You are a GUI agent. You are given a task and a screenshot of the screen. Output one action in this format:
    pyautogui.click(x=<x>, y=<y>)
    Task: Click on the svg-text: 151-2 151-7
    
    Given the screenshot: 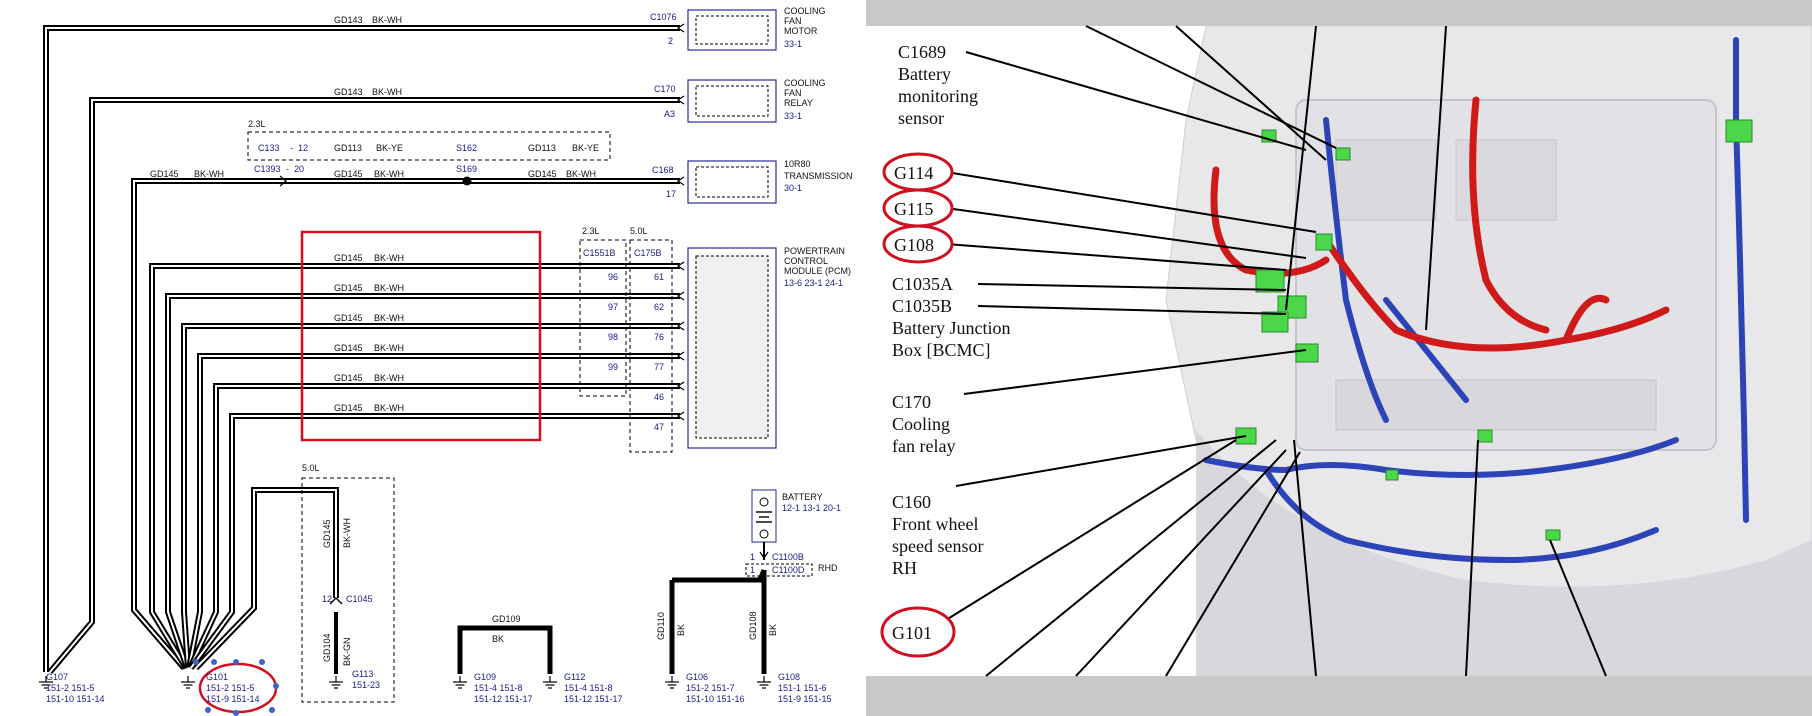 What is the action you would take?
    pyautogui.click(x=710, y=688)
    